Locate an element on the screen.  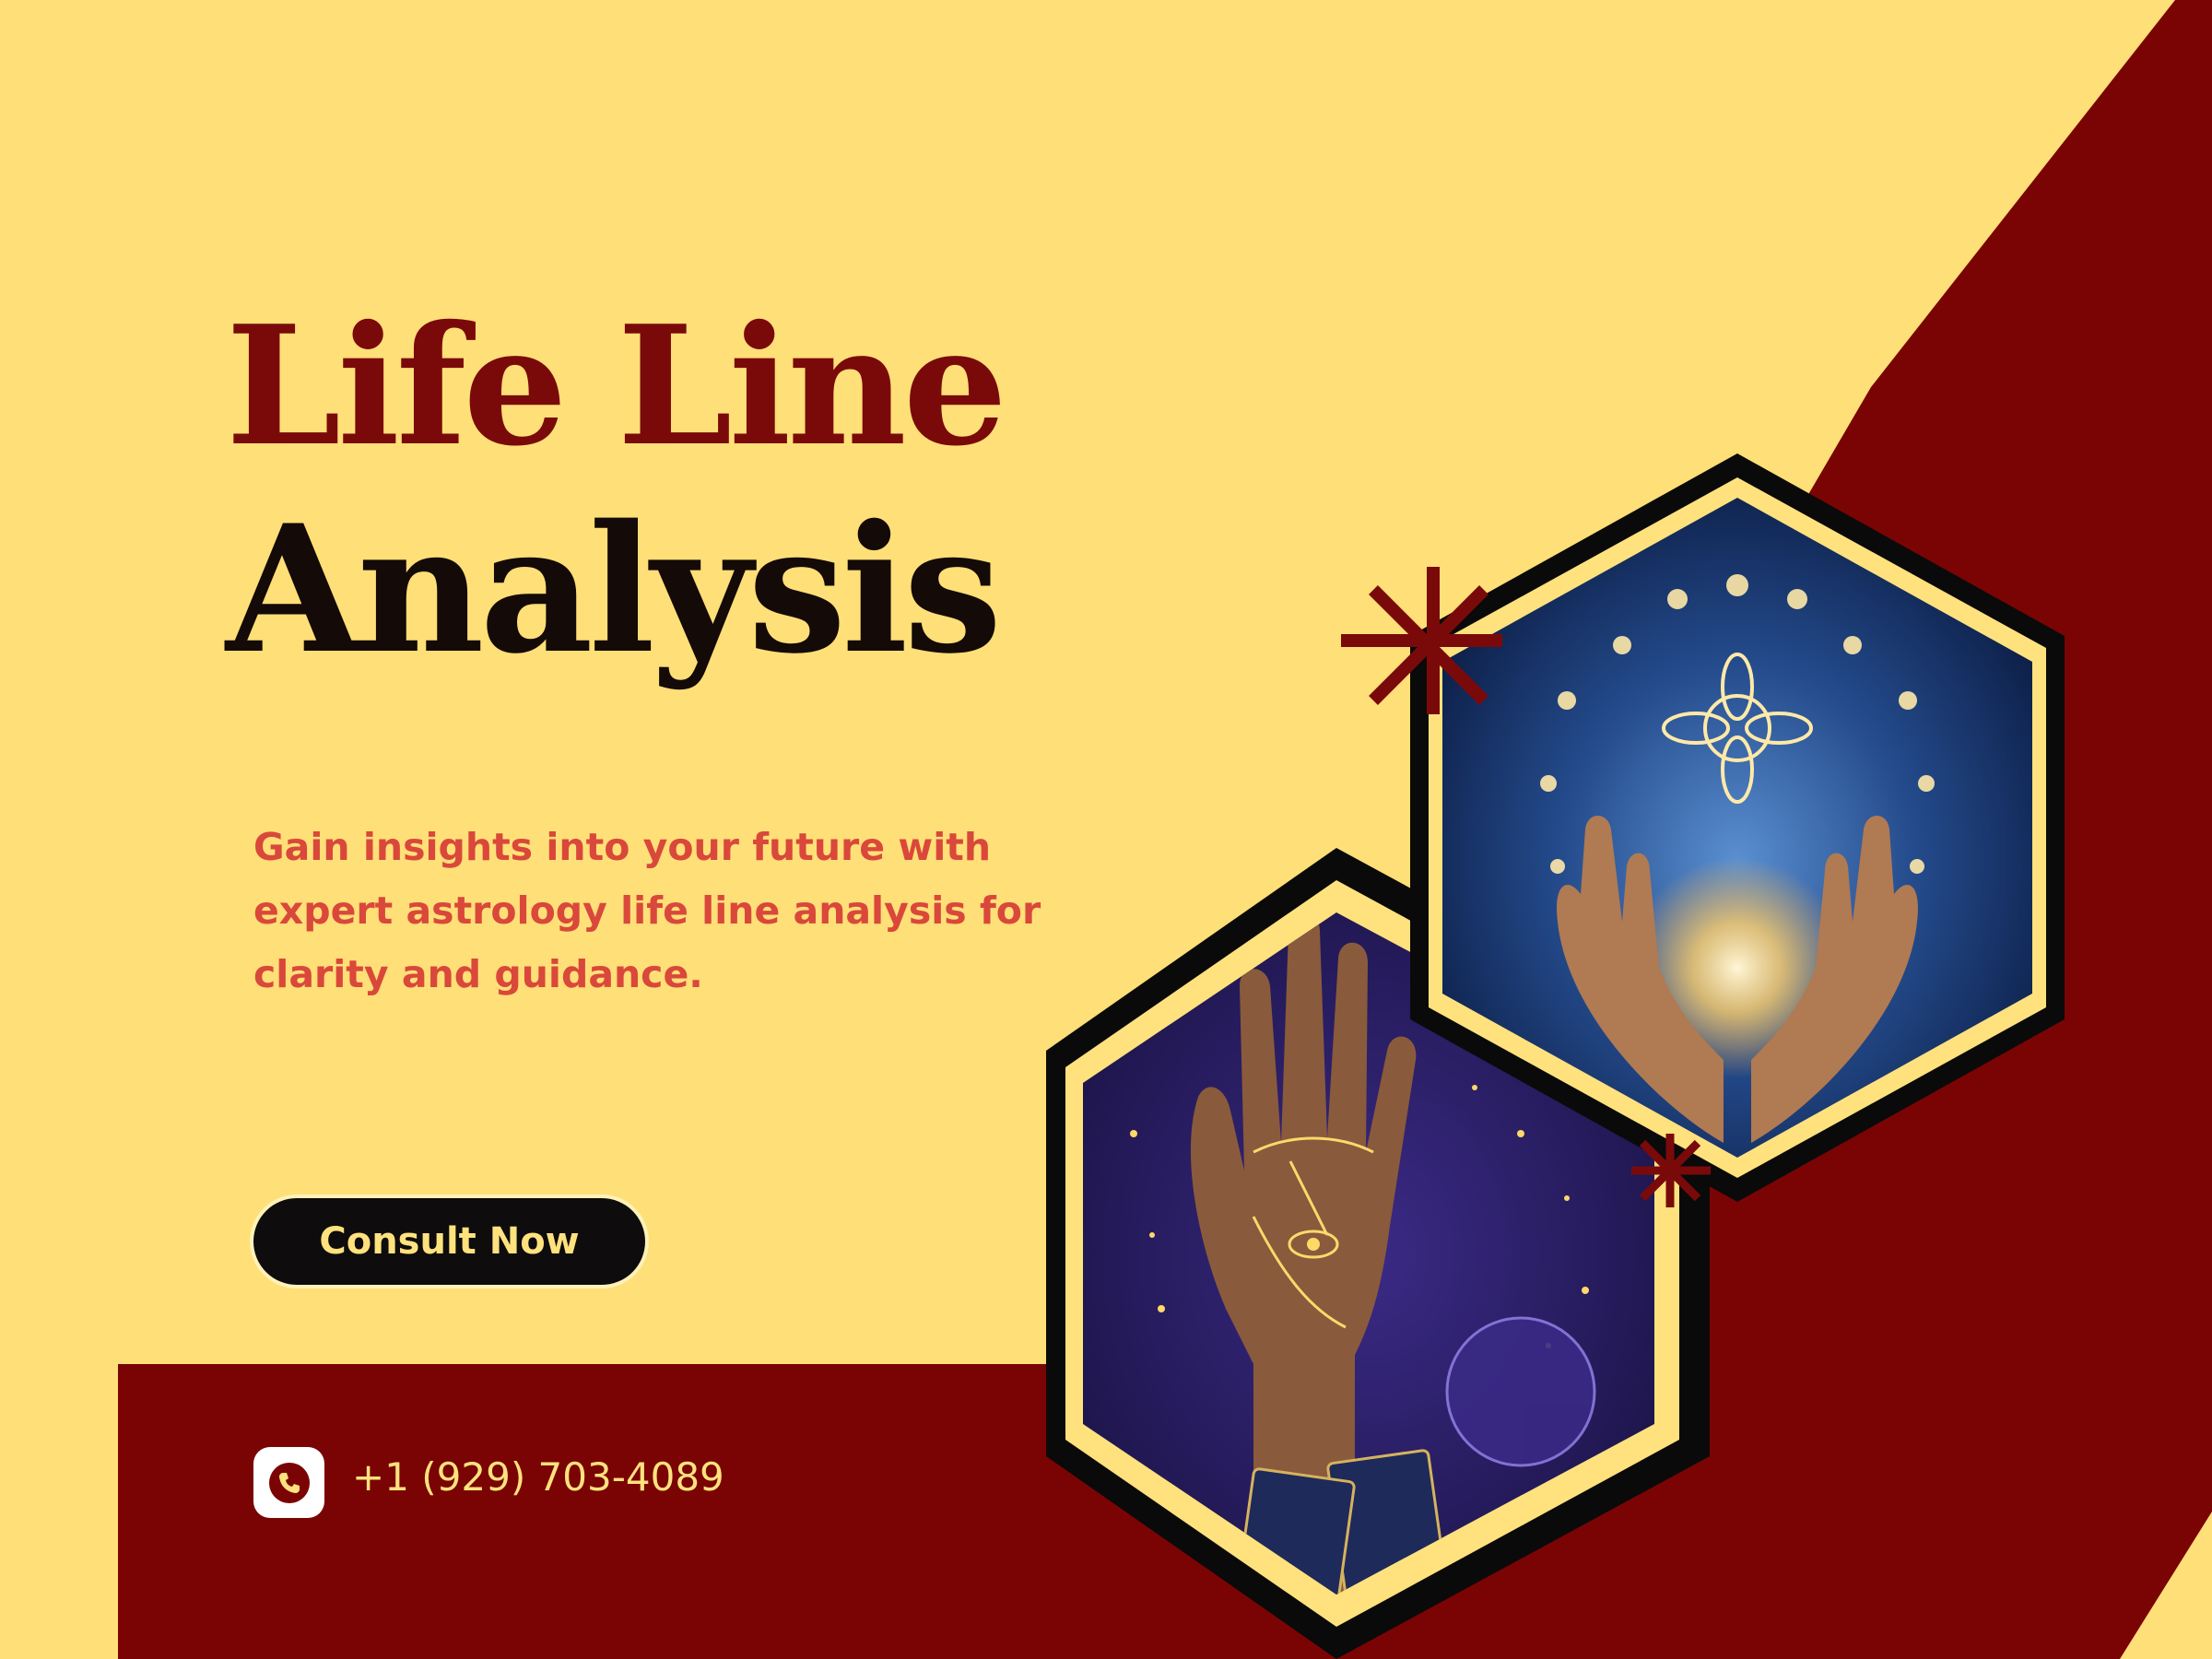
phone-glyph-icon is located at coordinates (289, 1482).